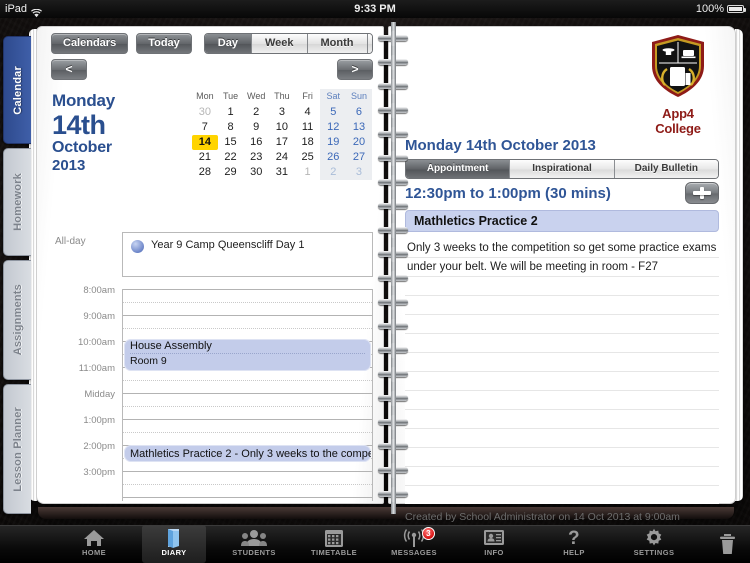 The image size is (750, 563). Describe the element at coordinates (99, 316) in the screenshot. I see `time-label: 9:00am` at that location.